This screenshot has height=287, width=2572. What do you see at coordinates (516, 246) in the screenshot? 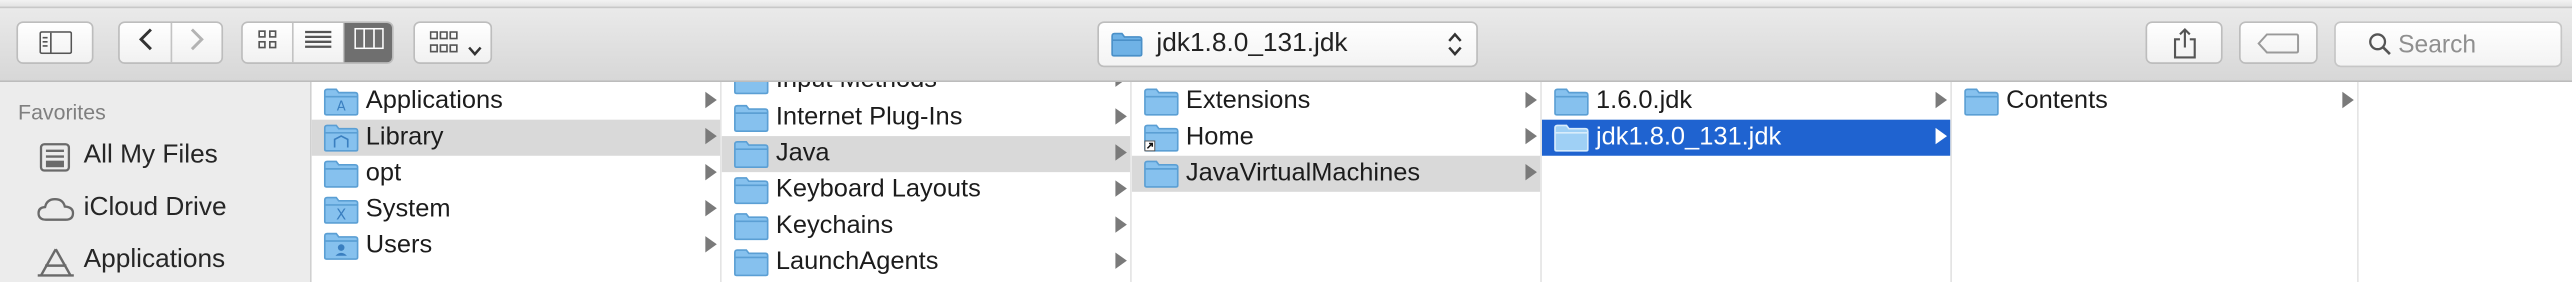
I see `list-item: Users` at bounding box center [516, 246].